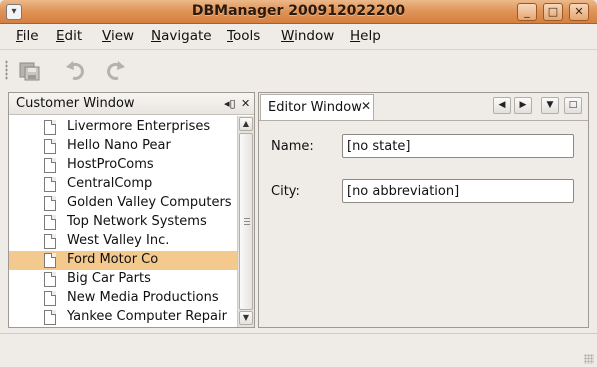 This screenshot has width=597, height=367. I want to click on title-bar: ▾ DBManager 200912022200 _ □ ✕, so click(298, 12).